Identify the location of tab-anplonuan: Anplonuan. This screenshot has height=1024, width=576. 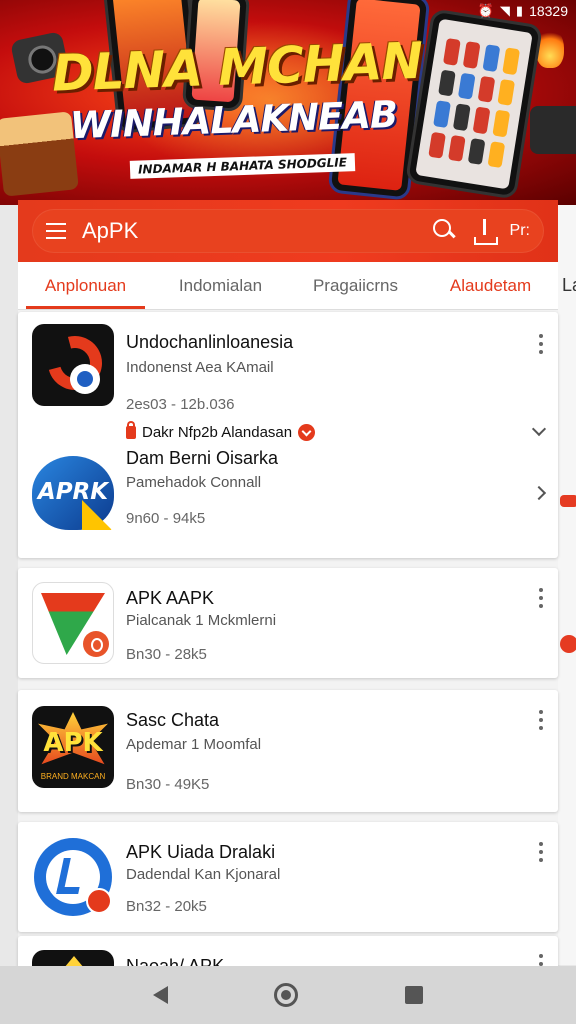
(85, 285).